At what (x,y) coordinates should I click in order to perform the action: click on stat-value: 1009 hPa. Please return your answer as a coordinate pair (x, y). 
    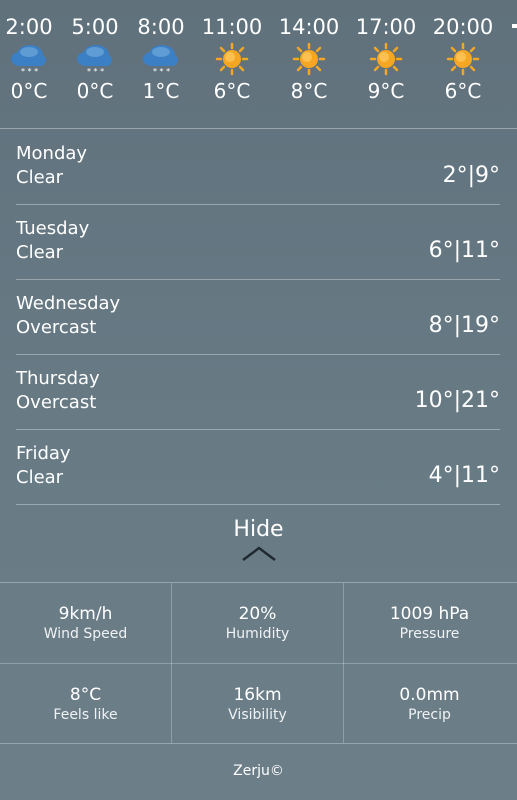
    Looking at the image, I should click on (429, 614).